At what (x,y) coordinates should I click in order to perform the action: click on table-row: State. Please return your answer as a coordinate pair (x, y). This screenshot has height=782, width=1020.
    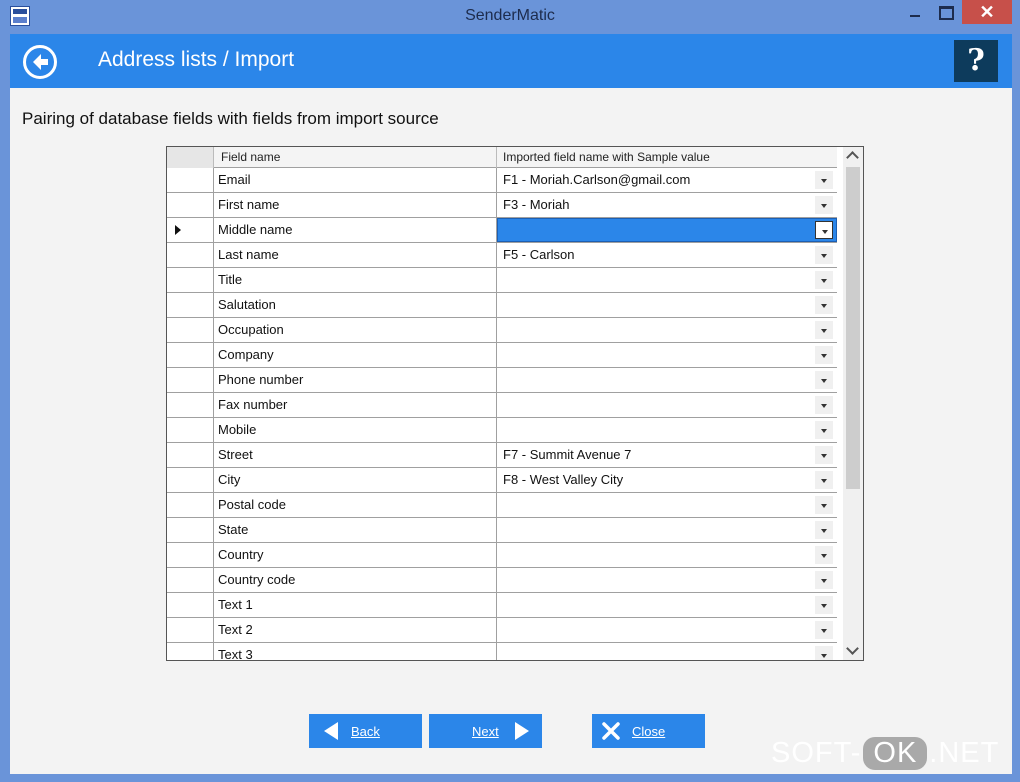
    Looking at the image, I should click on (502, 530).